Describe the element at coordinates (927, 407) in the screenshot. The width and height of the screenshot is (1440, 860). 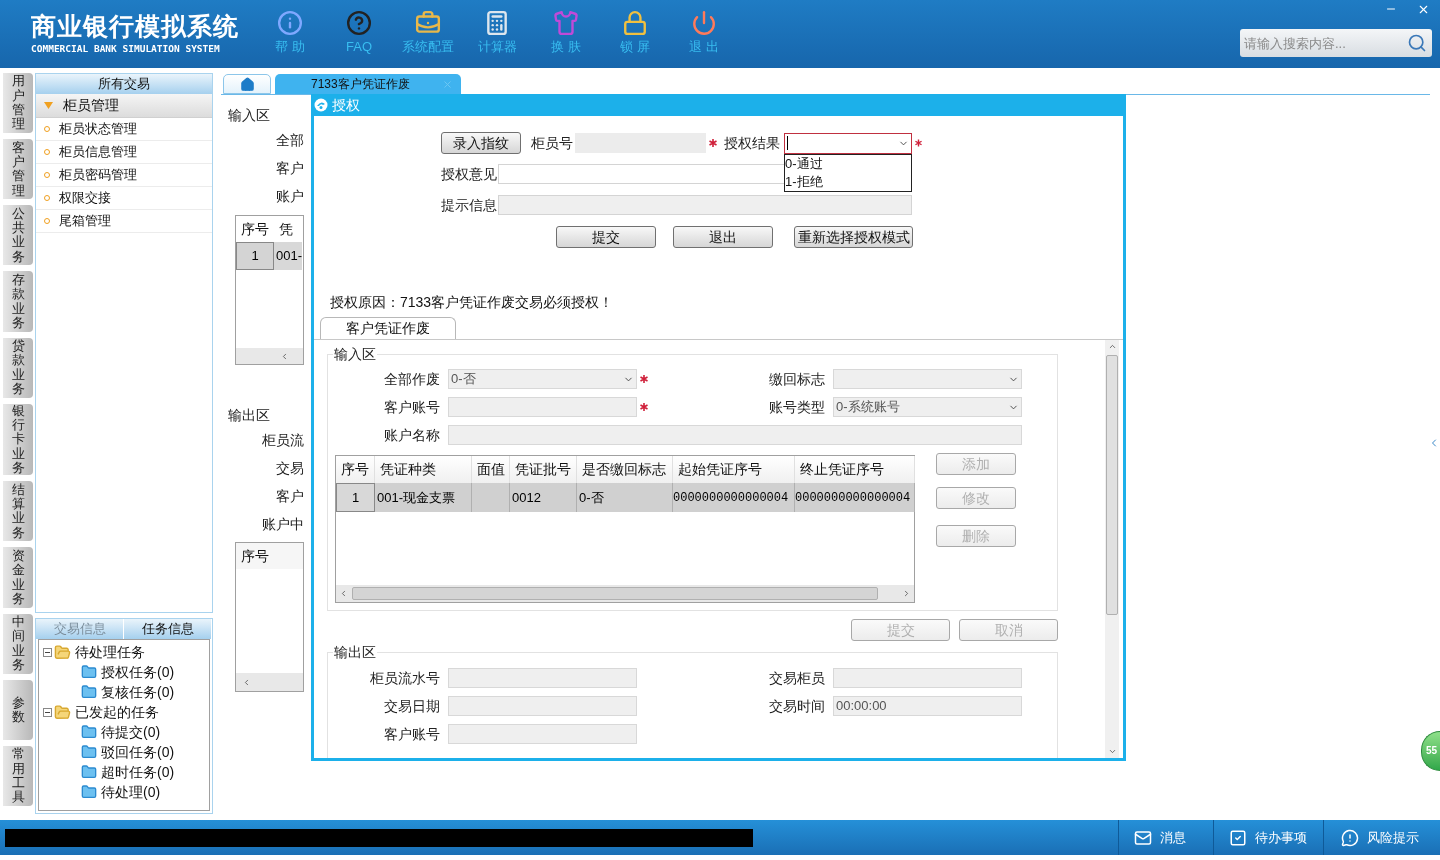
I see `select-field: 0-系统账号` at that location.